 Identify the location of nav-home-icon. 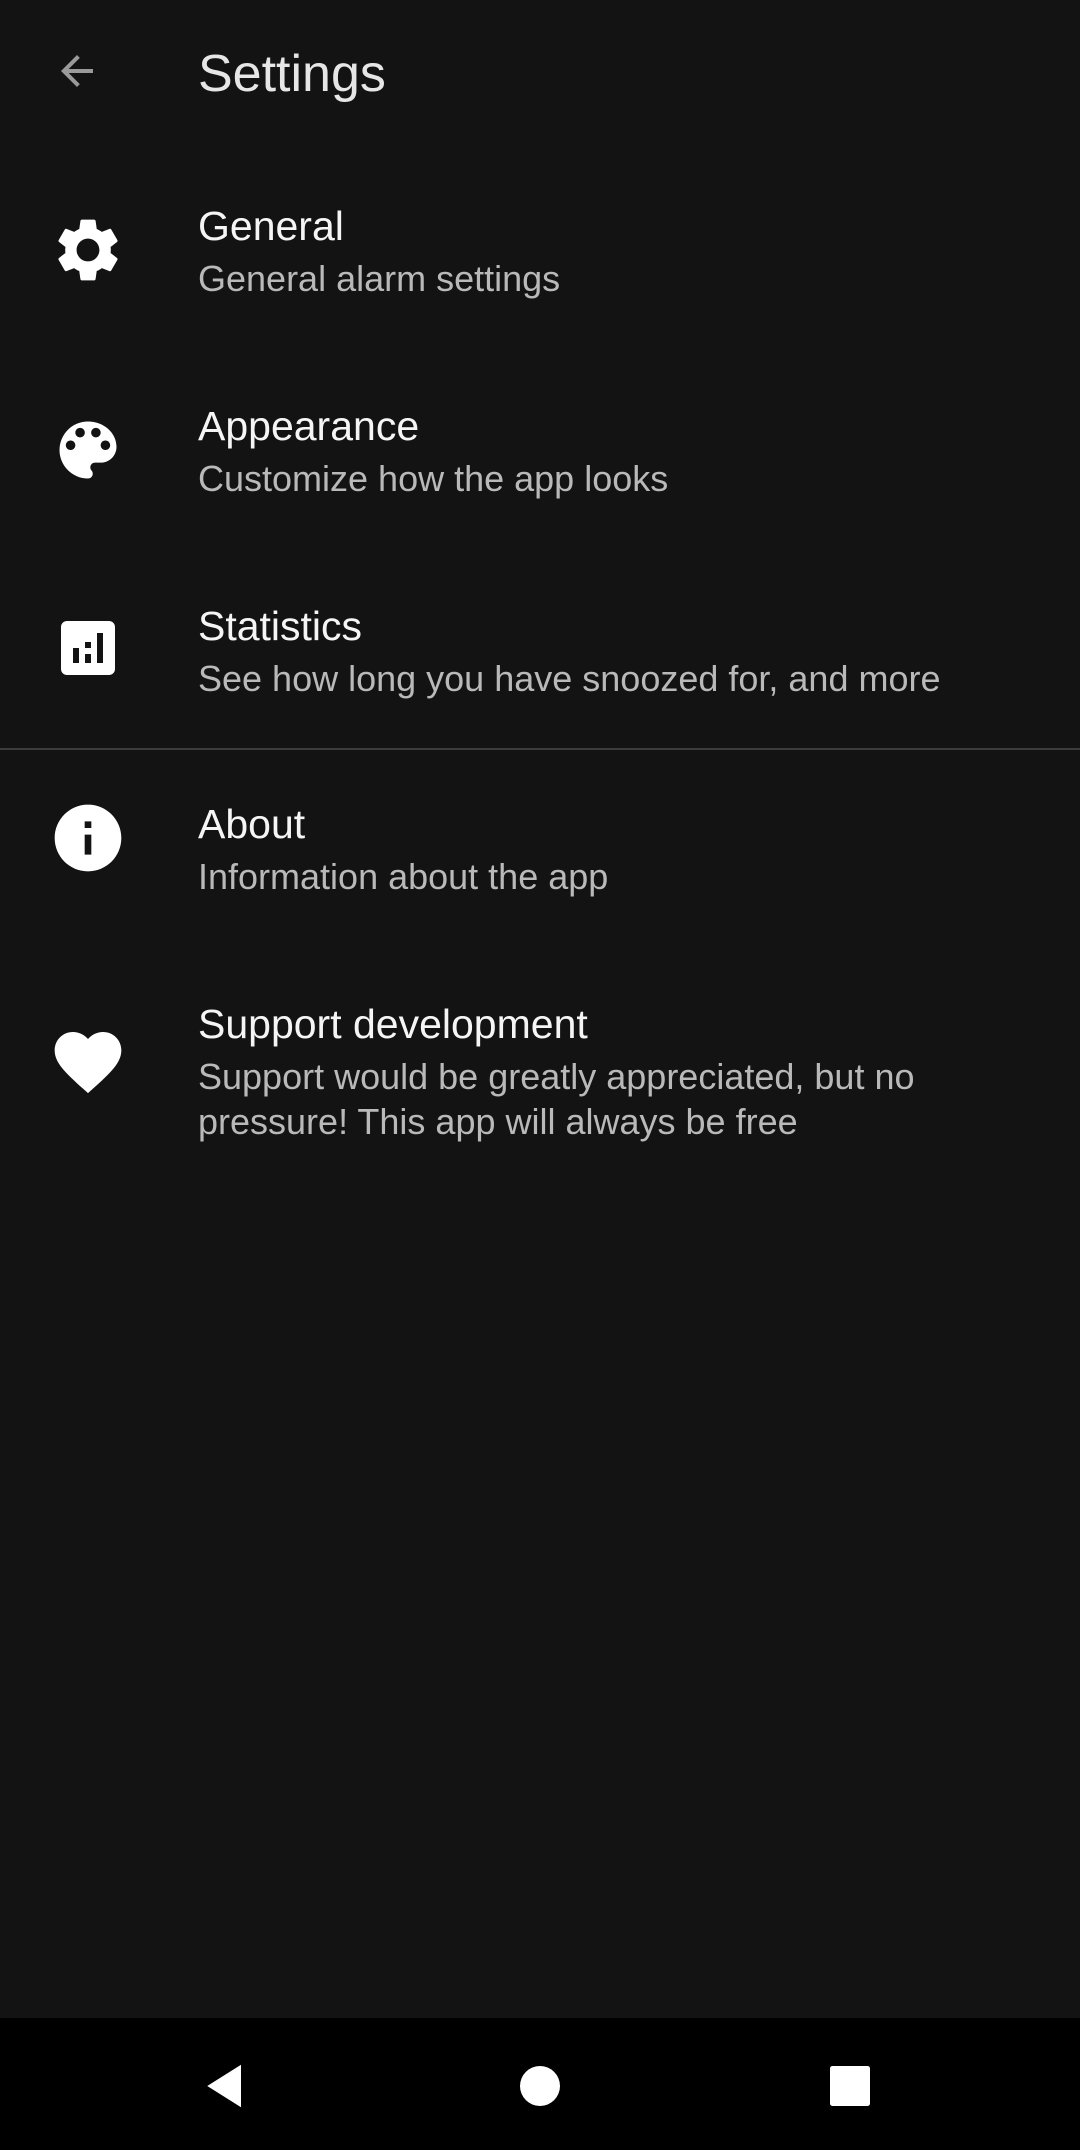
(540, 2086).